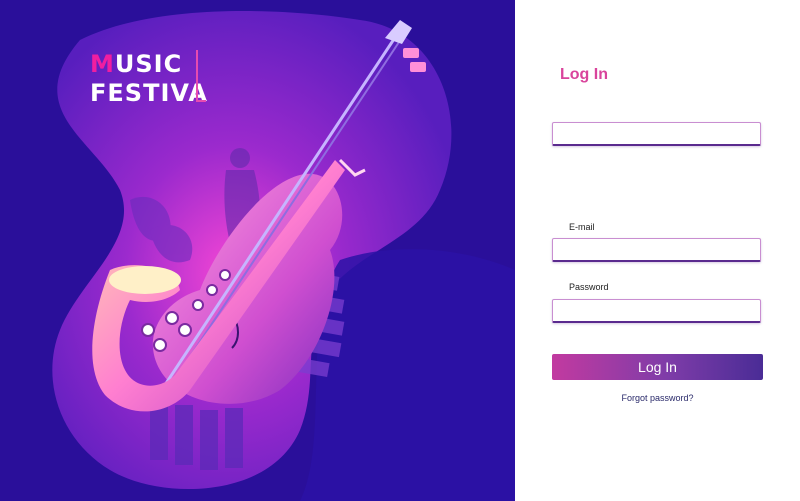  Describe the element at coordinates (584, 74) in the screenshot. I see `login-title: Log In` at that location.